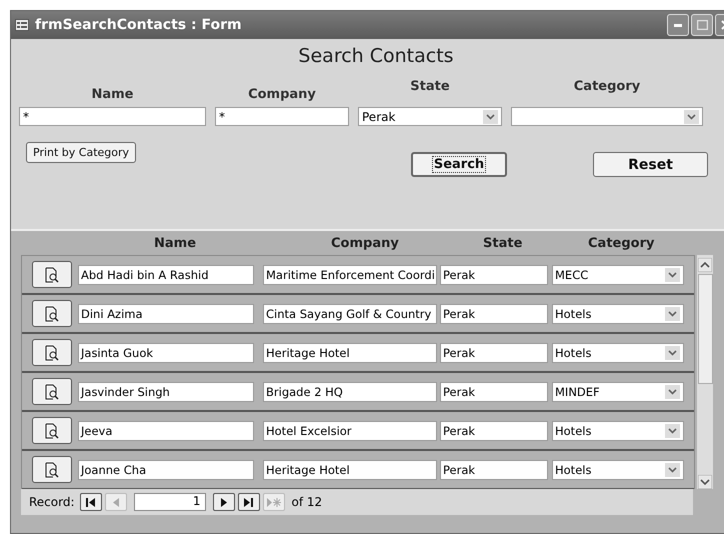 The image size is (724, 534). Describe the element at coordinates (376, 56) in the screenshot. I see `form-heading: Search Contacts` at that location.